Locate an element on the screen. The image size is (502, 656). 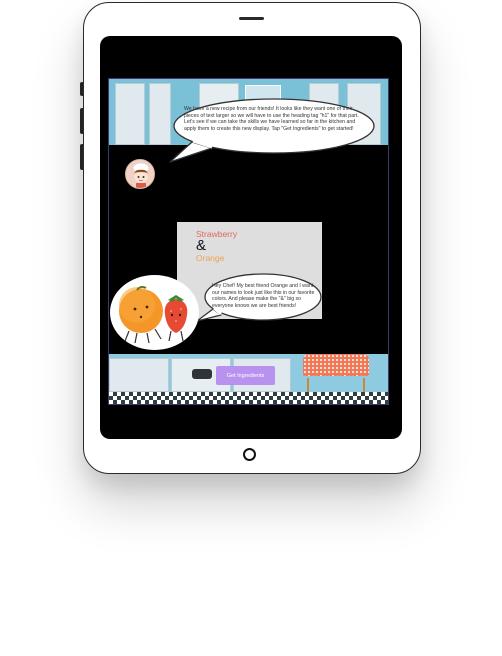
table-cloth-edge is located at coordinates (336, 375).